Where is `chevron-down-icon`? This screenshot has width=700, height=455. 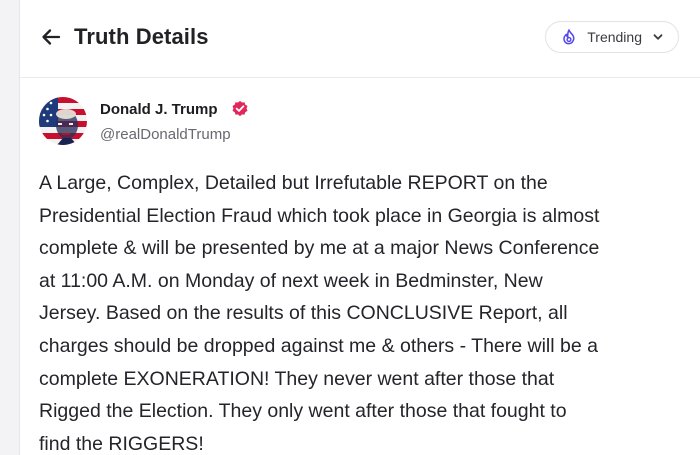
chevron-down-icon is located at coordinates (658, 37).